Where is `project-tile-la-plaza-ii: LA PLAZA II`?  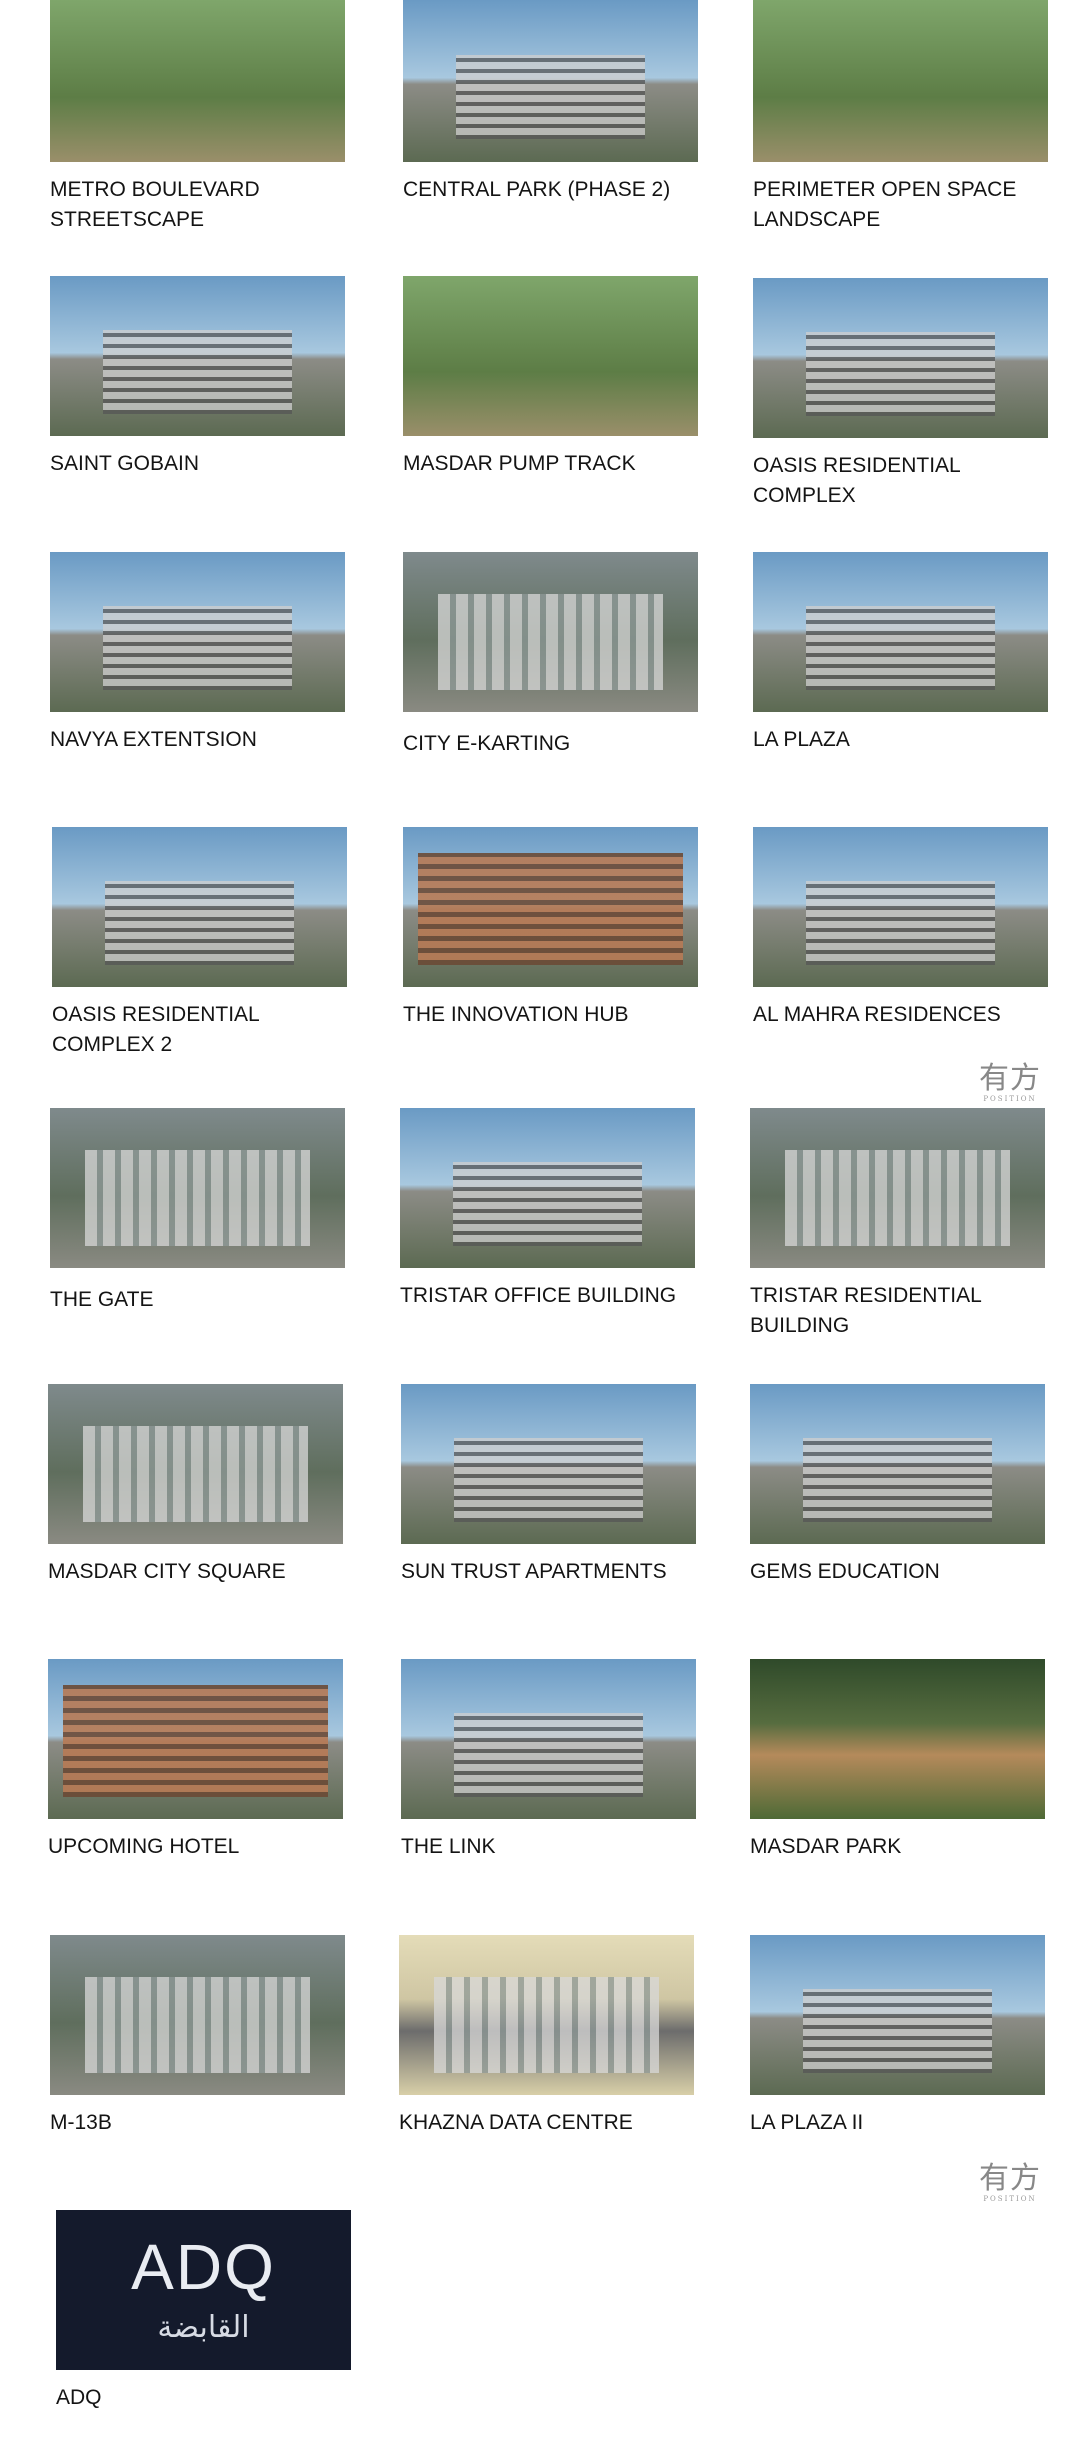
project-tile-la-plaza-ii: LA PLAZA II is located at coordinates (897, 2036).